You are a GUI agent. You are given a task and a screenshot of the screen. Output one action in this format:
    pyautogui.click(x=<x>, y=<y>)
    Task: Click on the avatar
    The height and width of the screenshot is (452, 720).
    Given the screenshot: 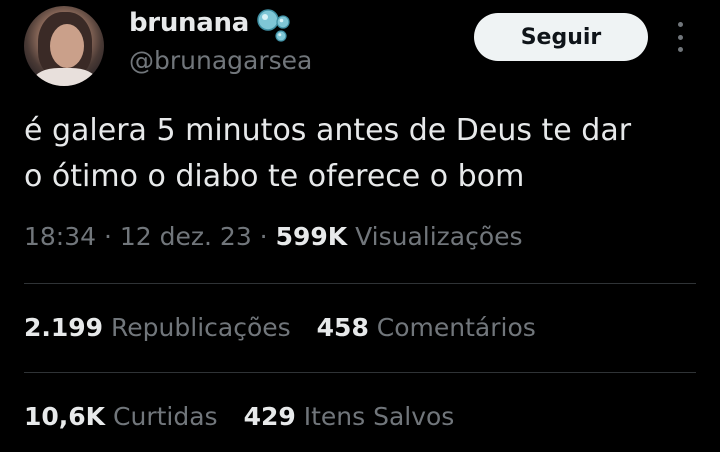 What is the action you would take?
    pyautogui.click(x=64, y=46)
    